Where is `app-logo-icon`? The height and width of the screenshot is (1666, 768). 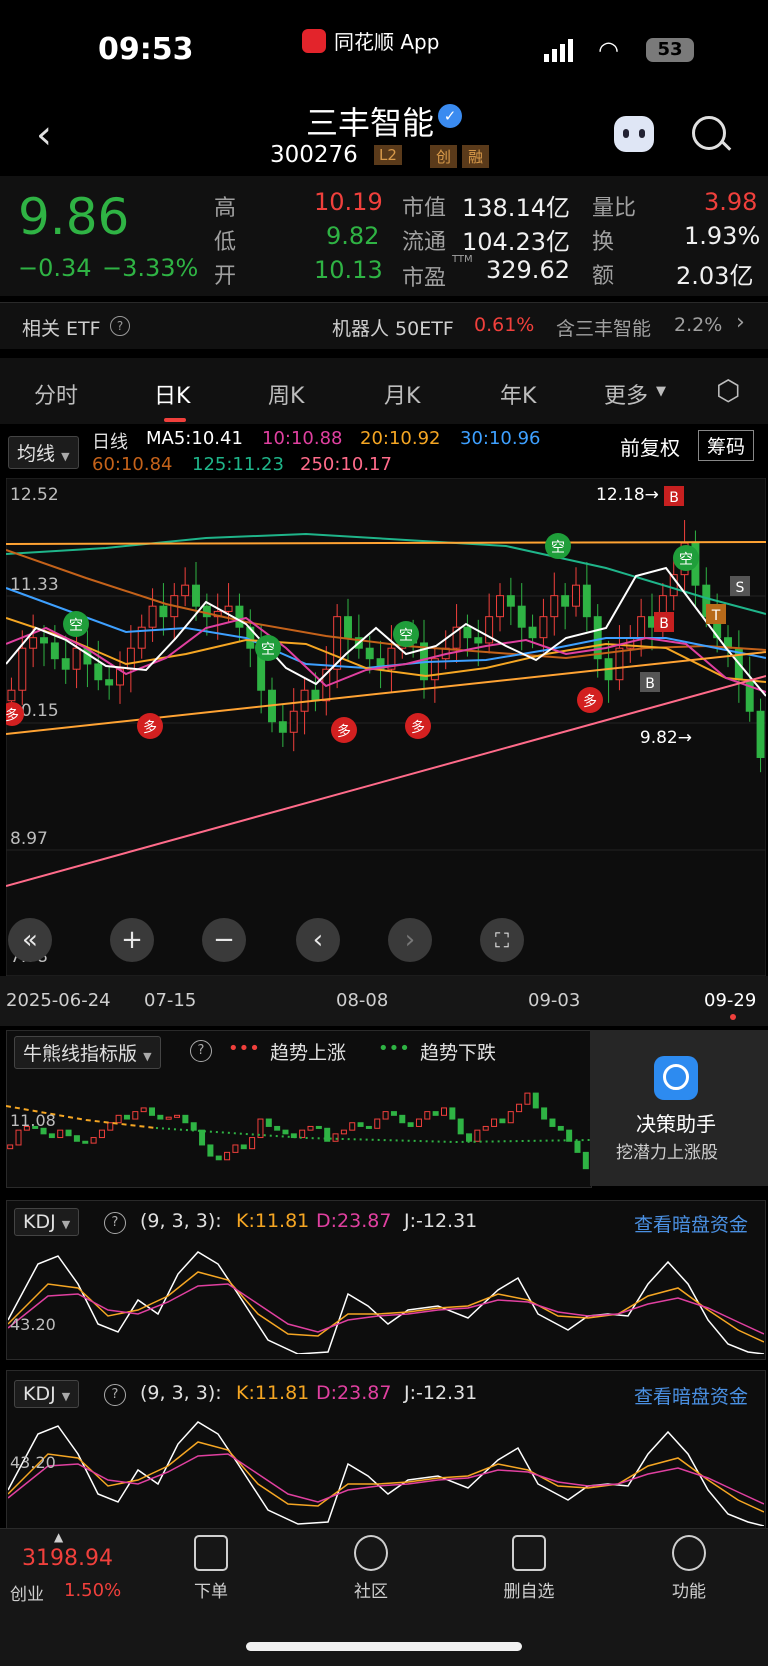 app-logo-icon is located at coordinates (314, 40).